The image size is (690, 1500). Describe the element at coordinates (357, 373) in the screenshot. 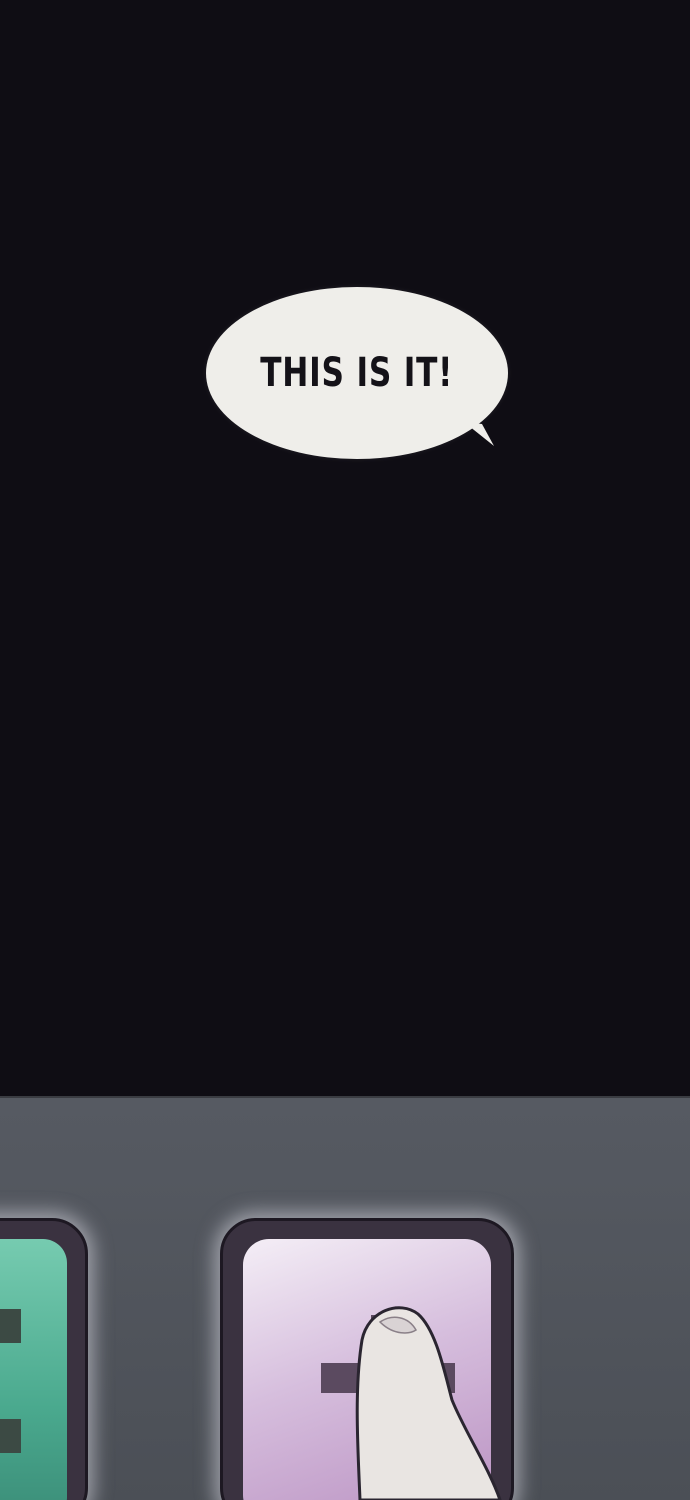

I see `speech-bubble-text: THIS IS IT!` at that location.